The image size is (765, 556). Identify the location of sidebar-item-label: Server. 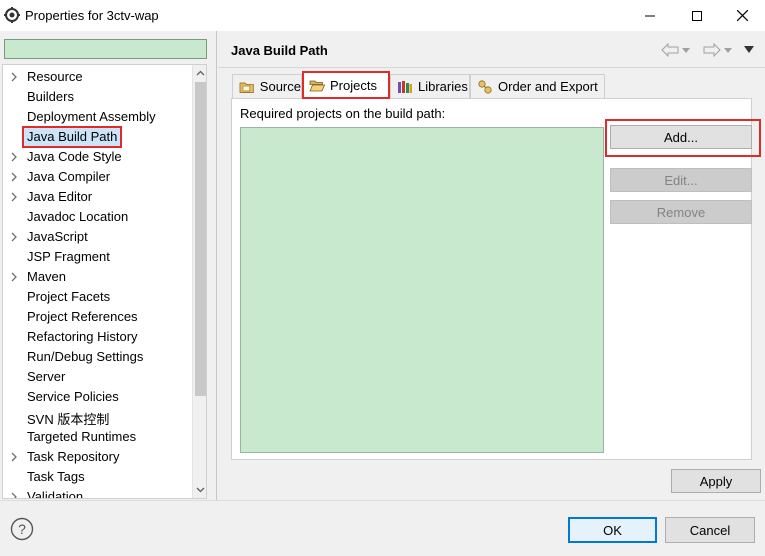
(46, 376).